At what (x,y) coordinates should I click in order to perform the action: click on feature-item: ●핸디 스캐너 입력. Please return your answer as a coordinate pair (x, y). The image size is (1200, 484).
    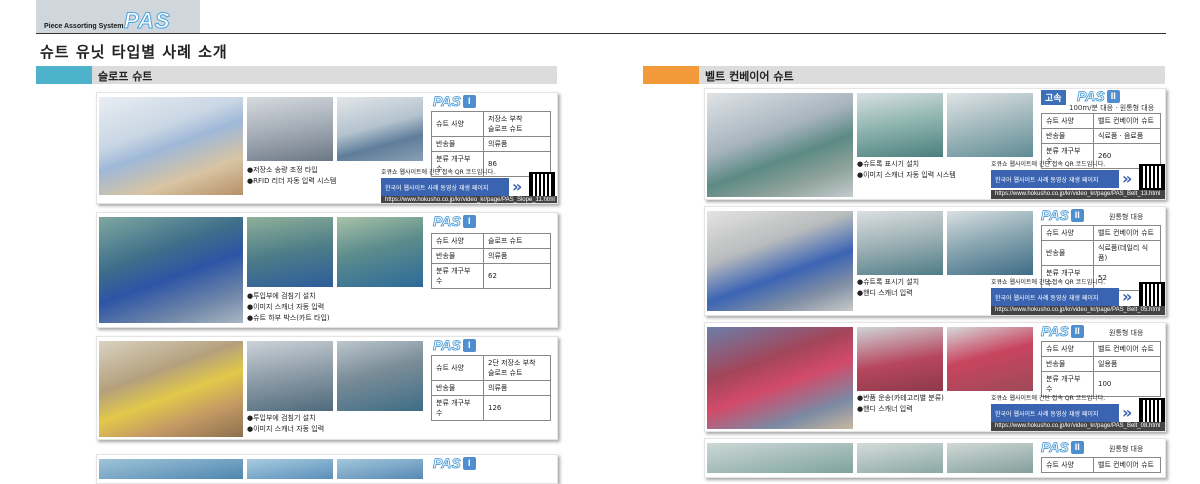
    Looking at the image, I should click on (885, 409).